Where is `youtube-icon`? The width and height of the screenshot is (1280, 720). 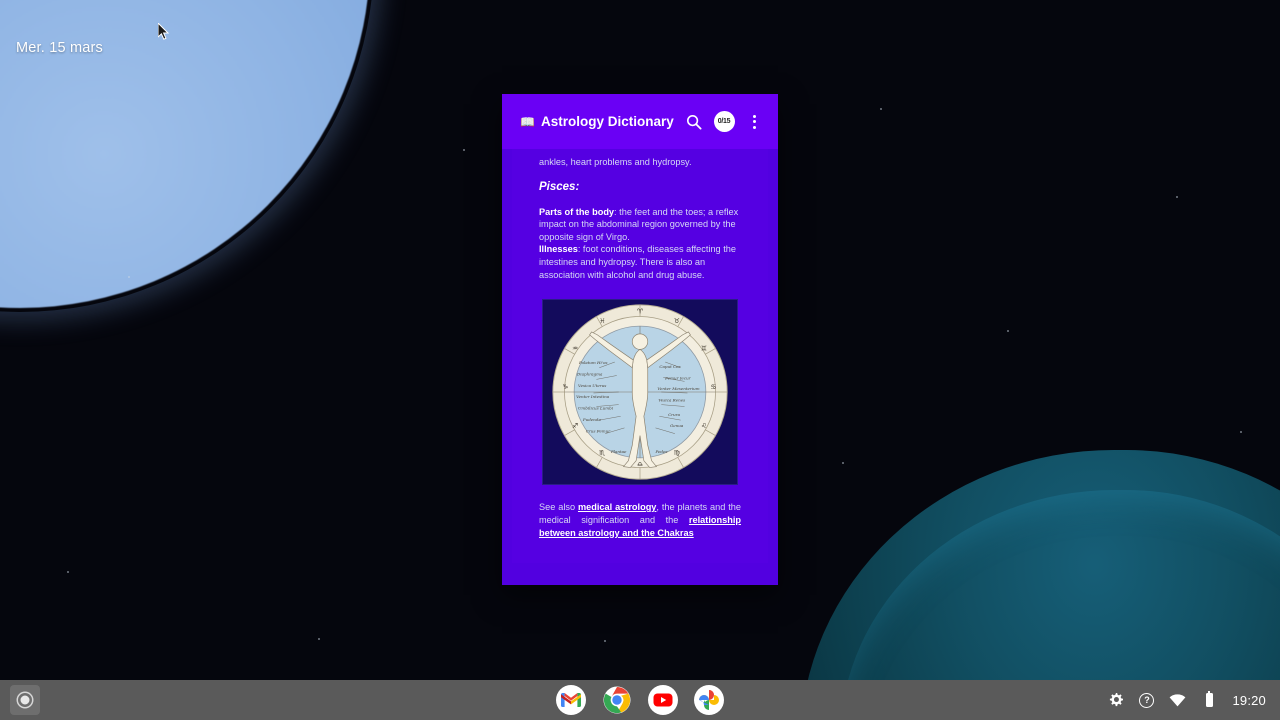 youtube-icon is located at coordinates (663, 700).